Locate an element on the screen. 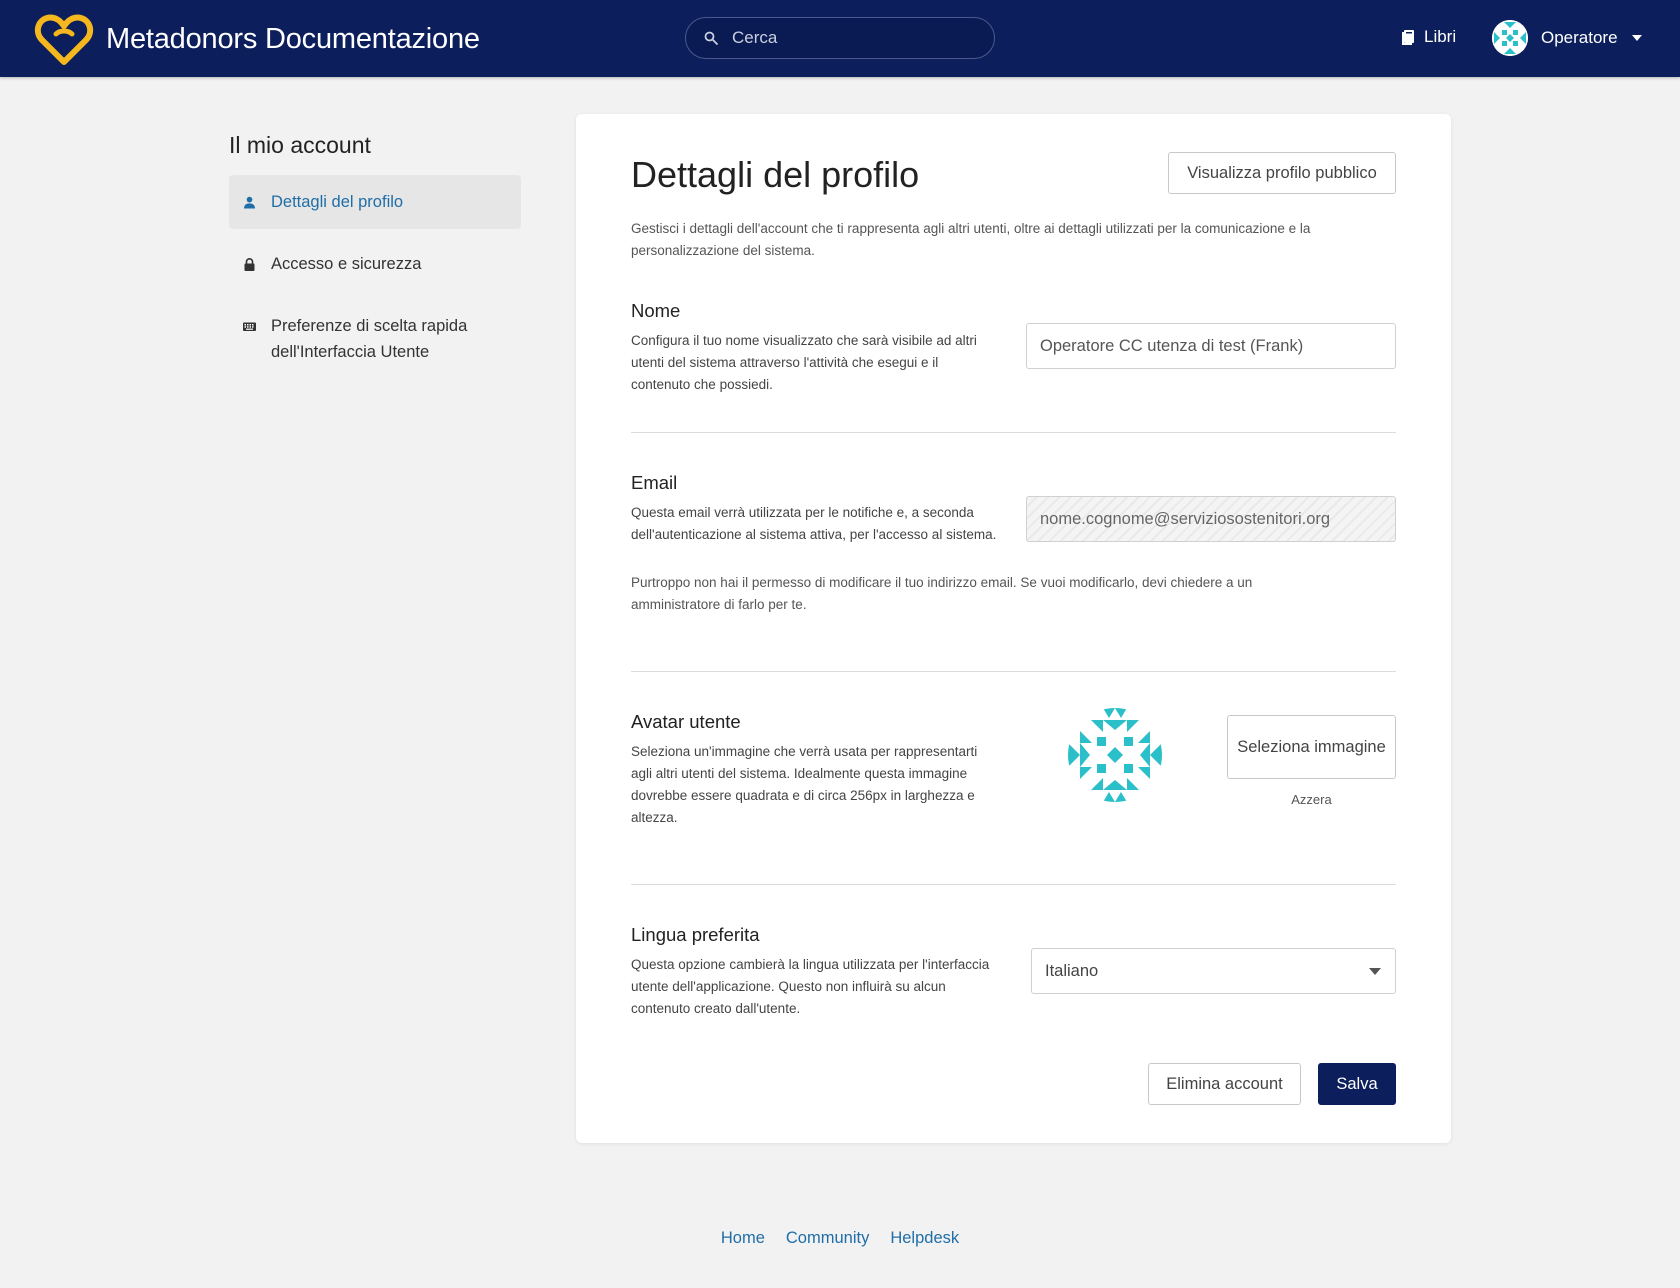 The width and height of the screenshot is (1680, 1288). email-section-title: Email is located at coordinates (654, 482).